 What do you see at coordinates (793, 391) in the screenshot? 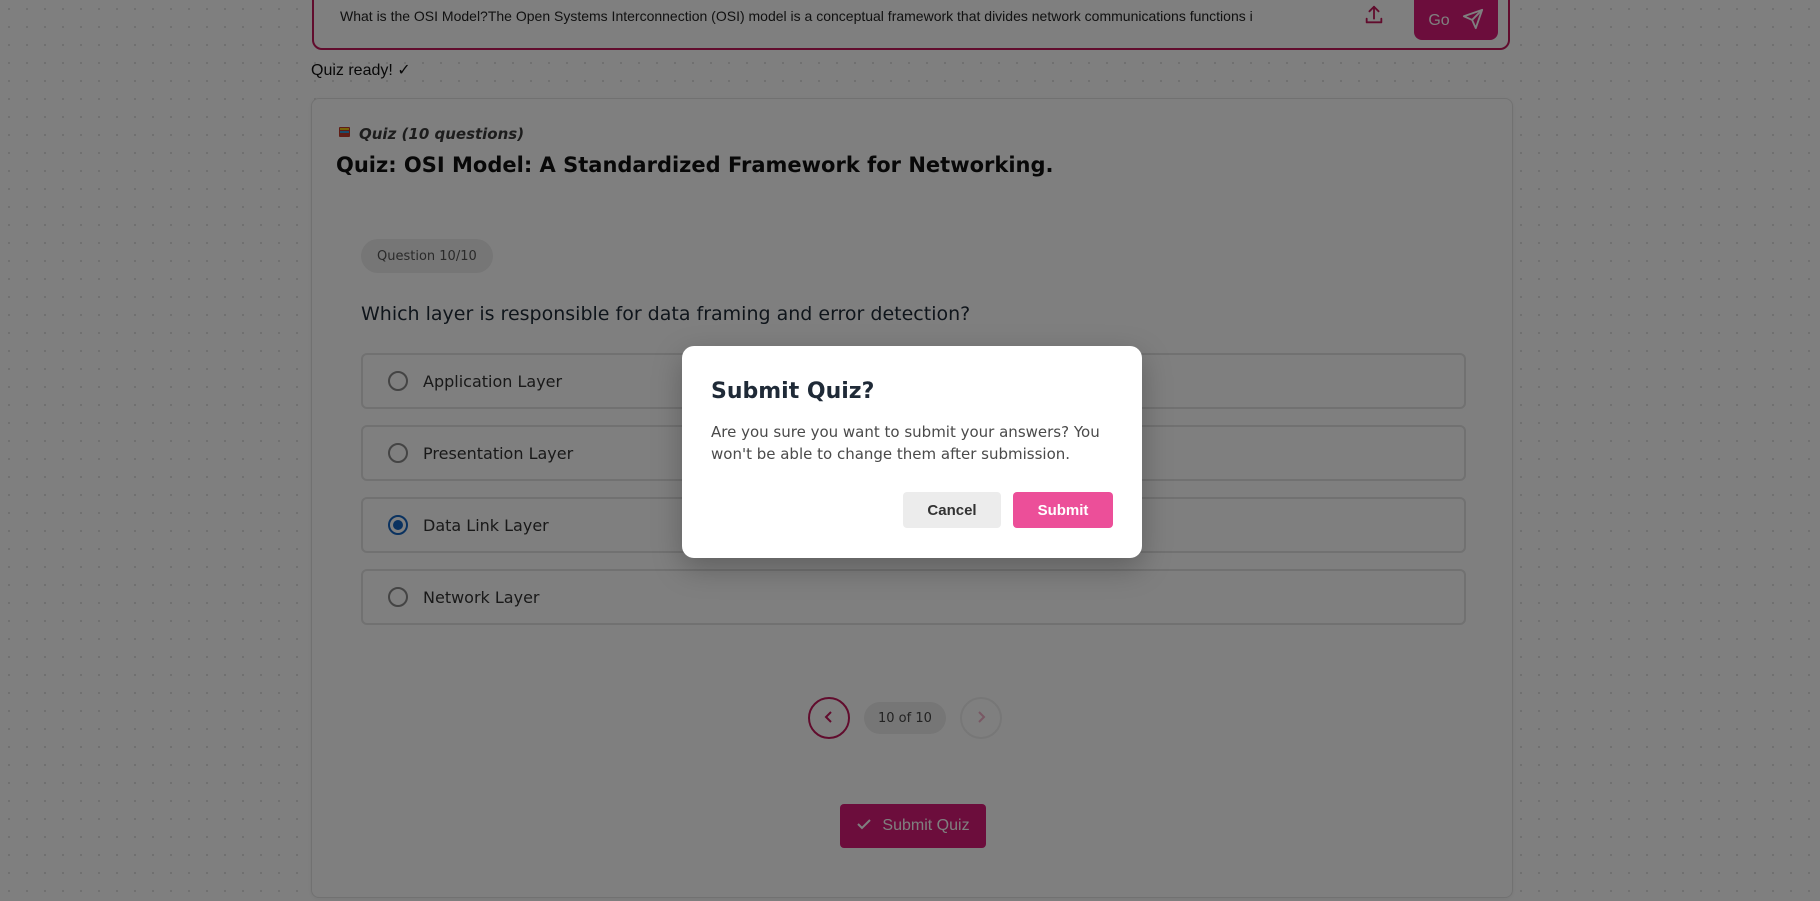
I see `dialog-title: Submit Quiz?` at bounding box center [793, 391].